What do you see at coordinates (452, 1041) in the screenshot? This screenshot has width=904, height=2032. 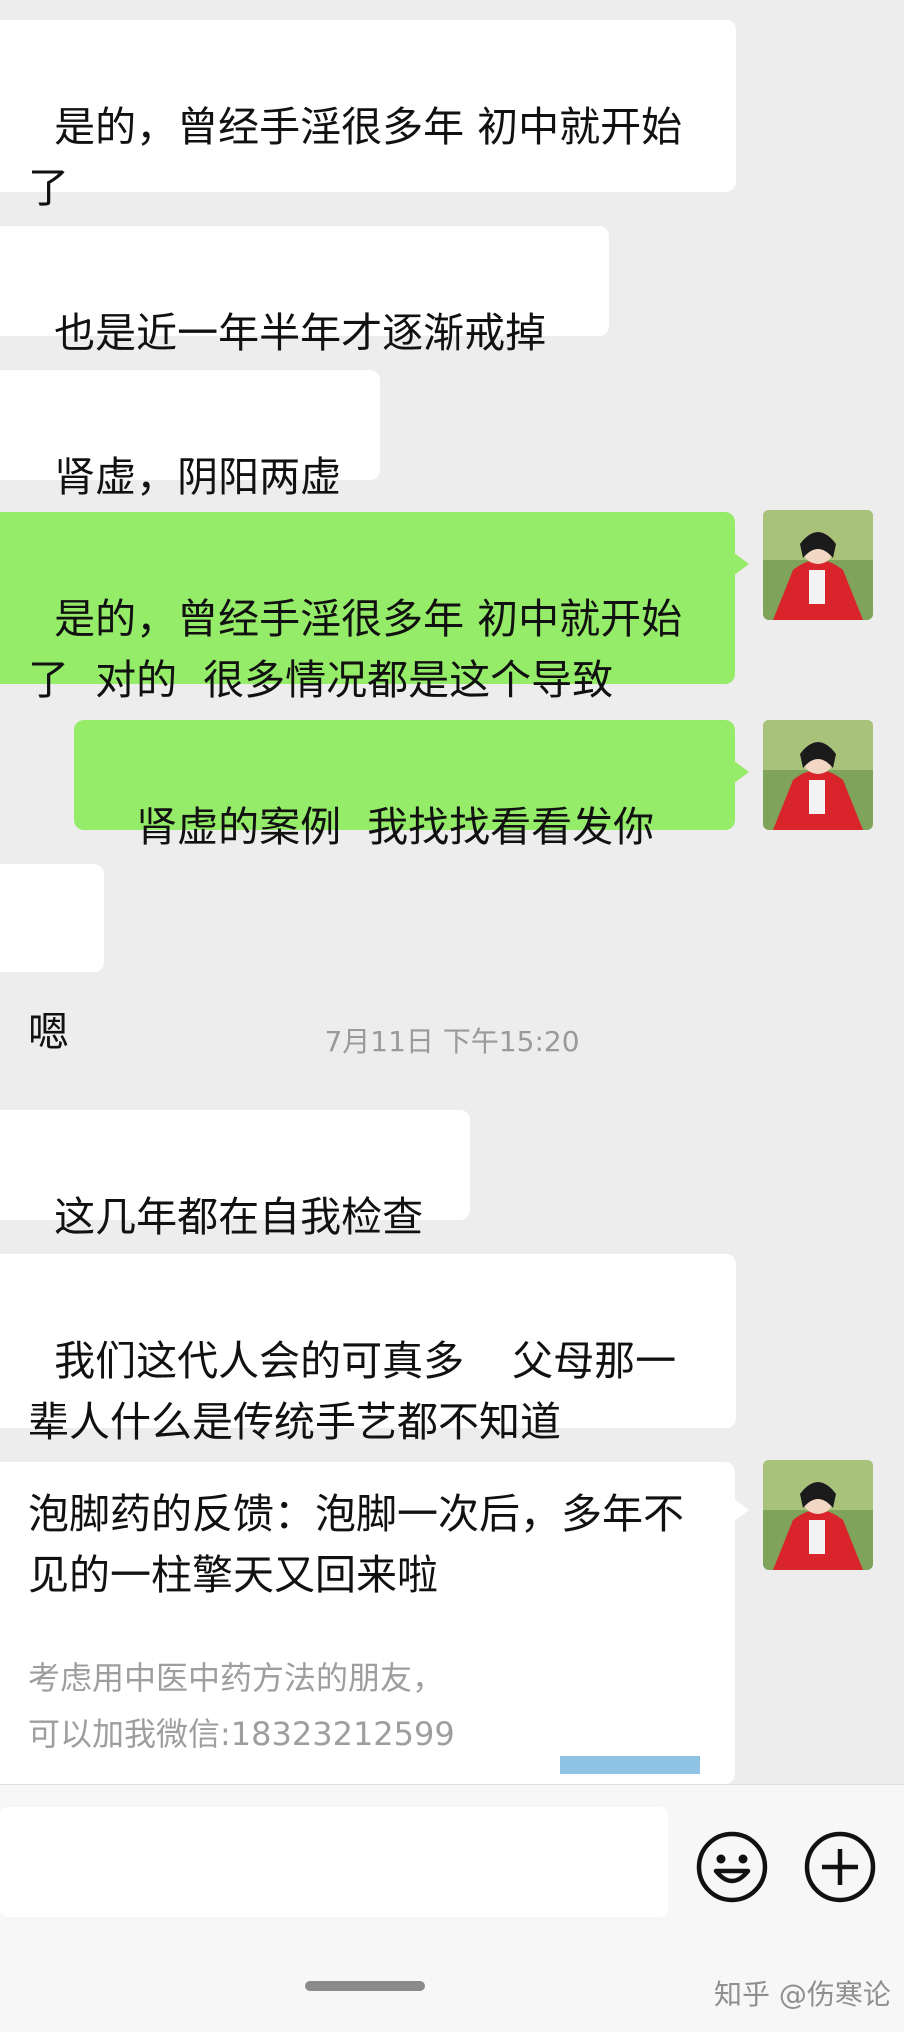 I see `timestamp: 7月11日 下午15:20` at bounding box center [452, 1041].